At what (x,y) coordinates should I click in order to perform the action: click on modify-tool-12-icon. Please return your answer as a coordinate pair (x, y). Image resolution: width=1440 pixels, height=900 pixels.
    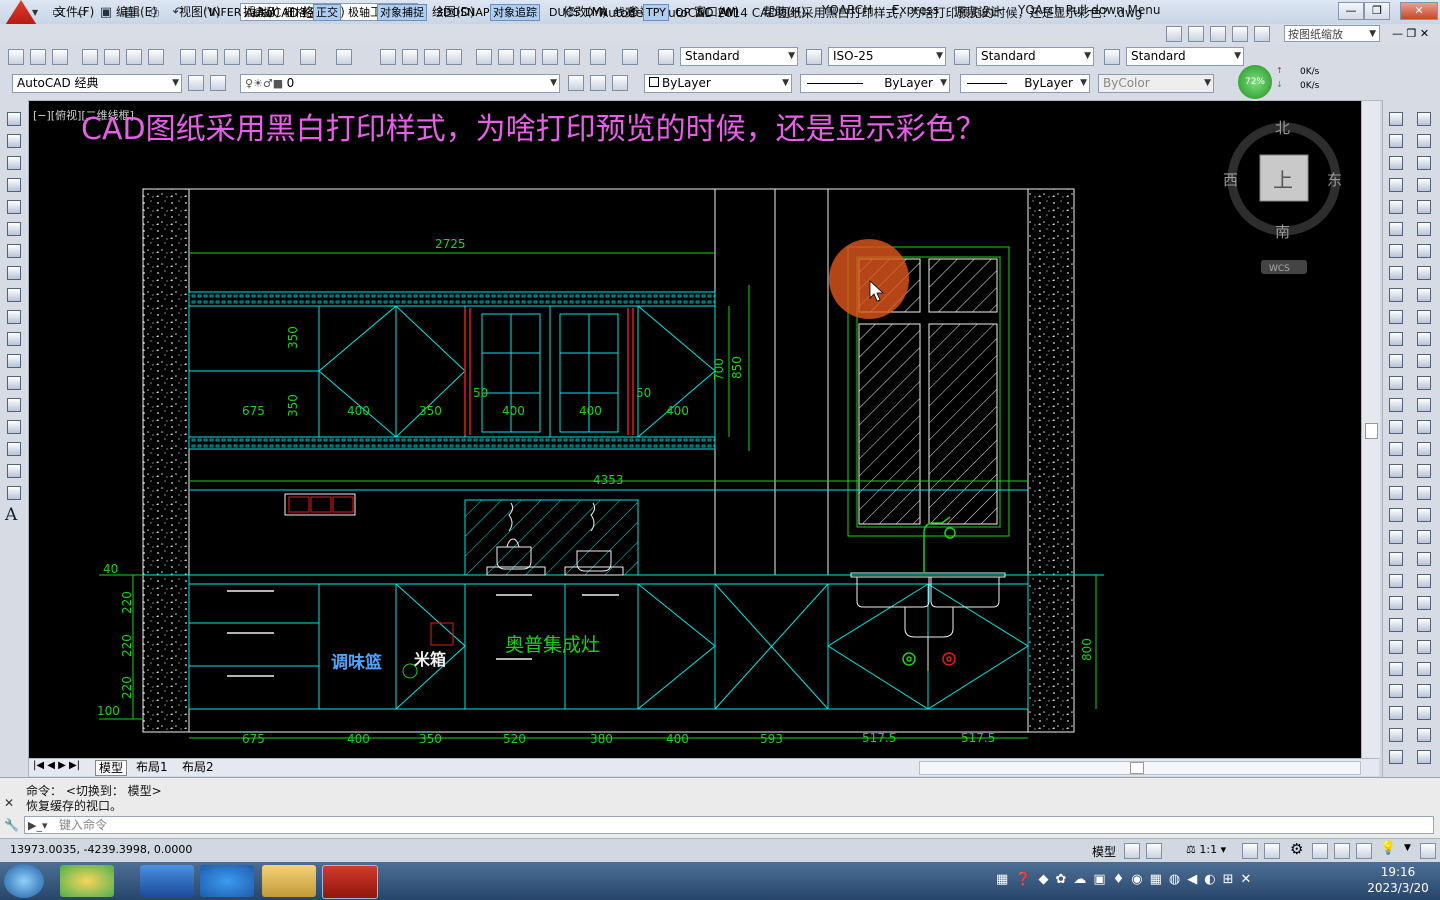
    Looking at the image, I should click on (1396, 383).